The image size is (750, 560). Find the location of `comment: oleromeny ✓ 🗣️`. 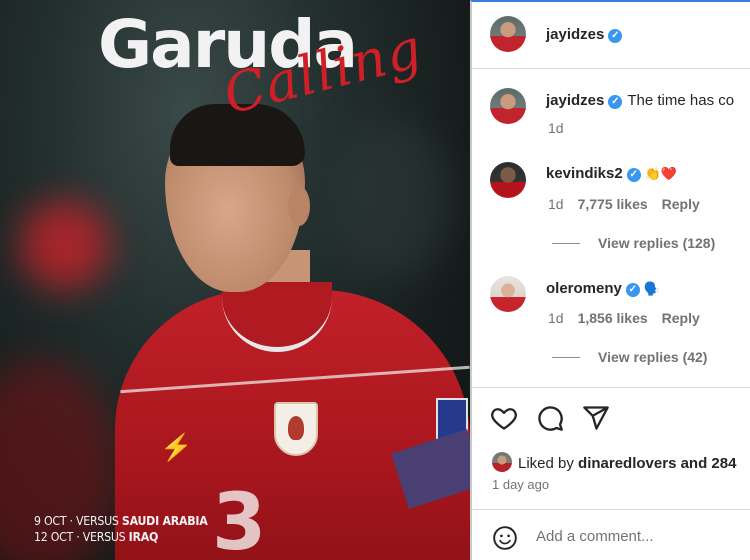

comment: oleromeny ✓ 🗣️ is located at coordinates (603, 288).